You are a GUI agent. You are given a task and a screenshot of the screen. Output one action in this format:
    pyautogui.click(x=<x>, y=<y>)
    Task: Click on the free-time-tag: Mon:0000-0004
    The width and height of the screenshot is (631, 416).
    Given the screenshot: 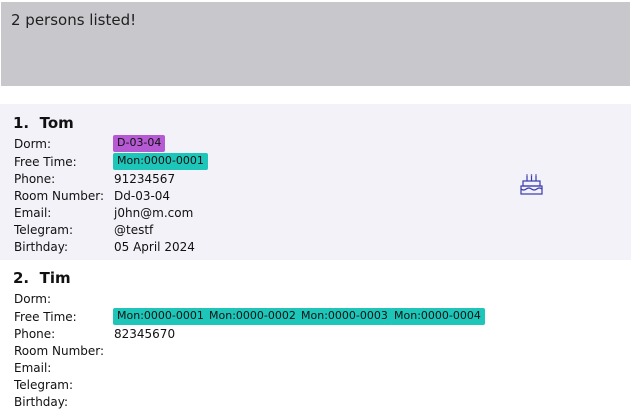 What is the action you would take?
    pyautogui.click(x=437, y=316)
    